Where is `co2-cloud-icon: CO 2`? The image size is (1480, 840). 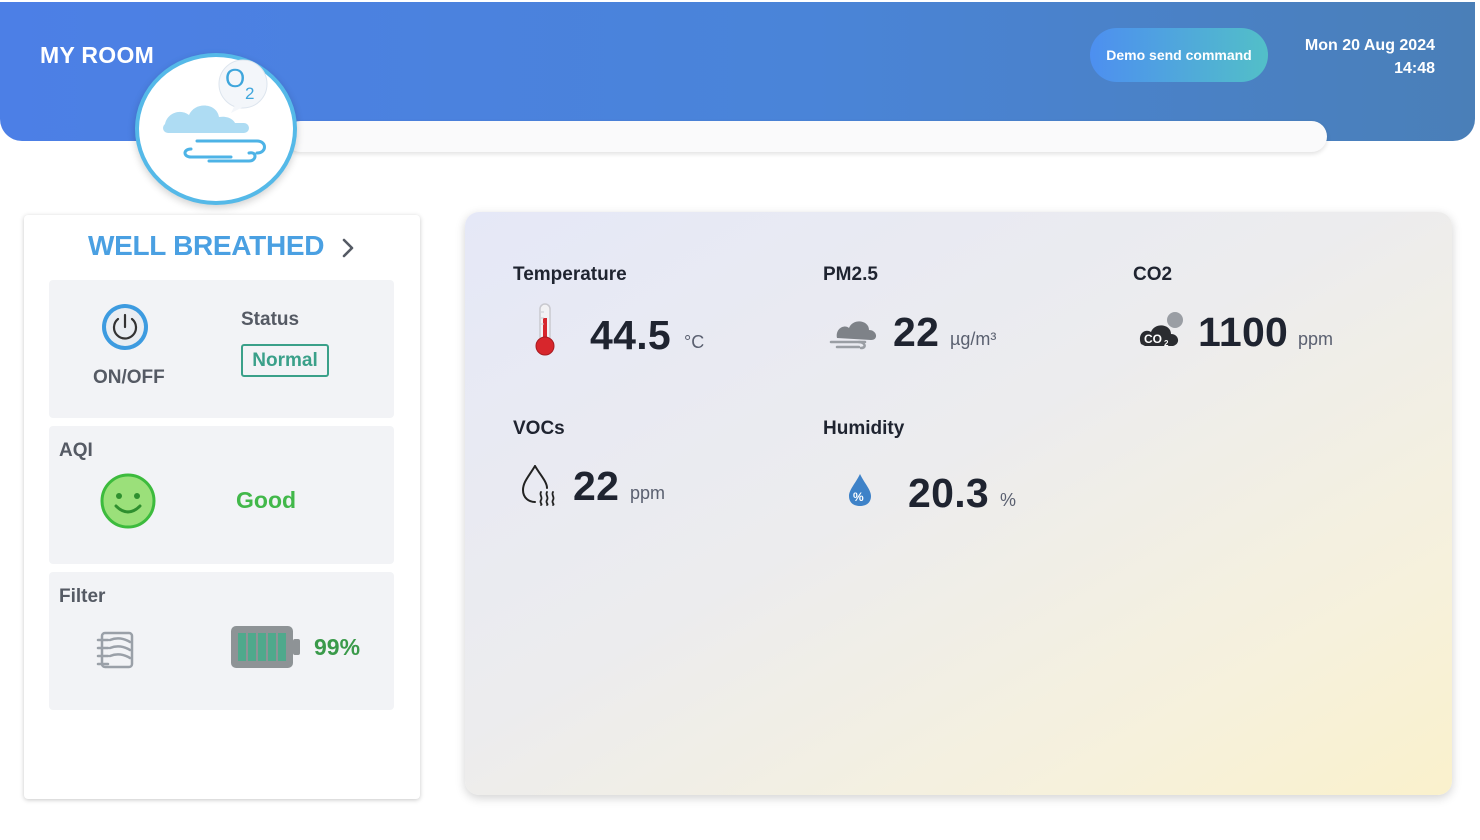
co2-cloud-icon: CO 2 is located at coordinates (1162, 332).